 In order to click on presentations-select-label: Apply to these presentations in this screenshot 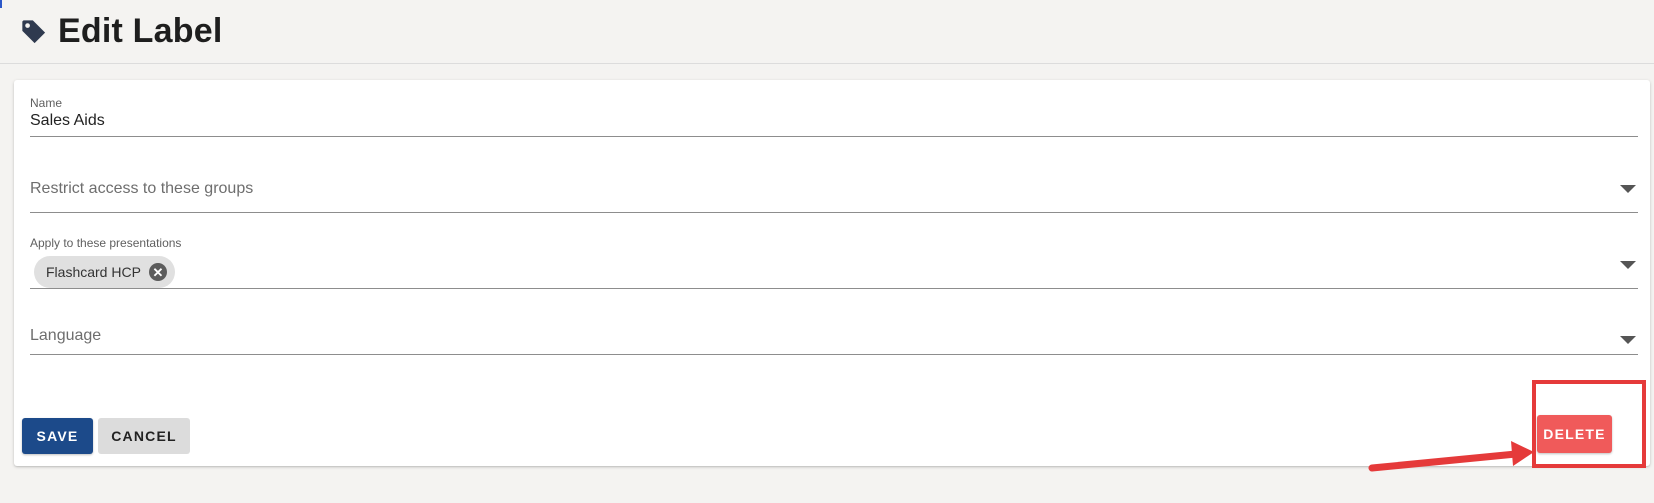, I will do `click(106, 243)`.